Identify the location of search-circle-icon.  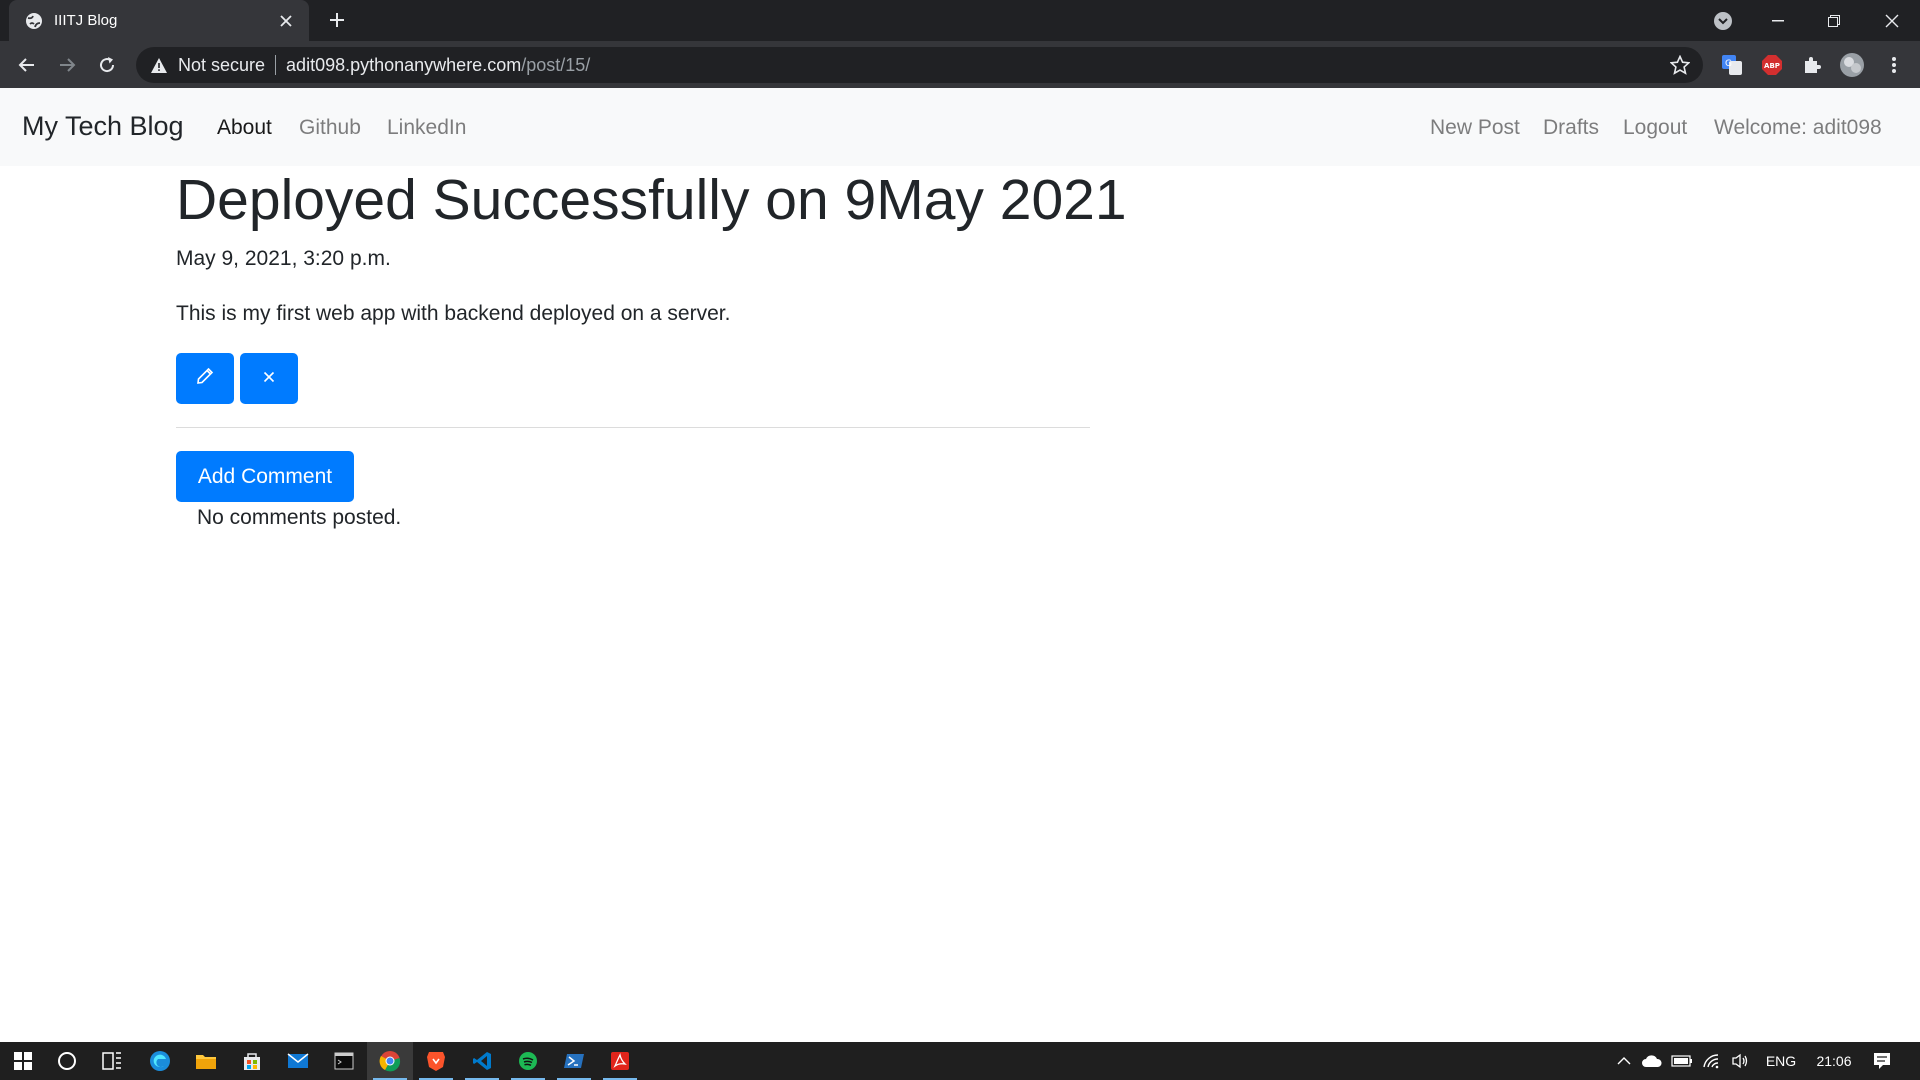
(67, 1061).